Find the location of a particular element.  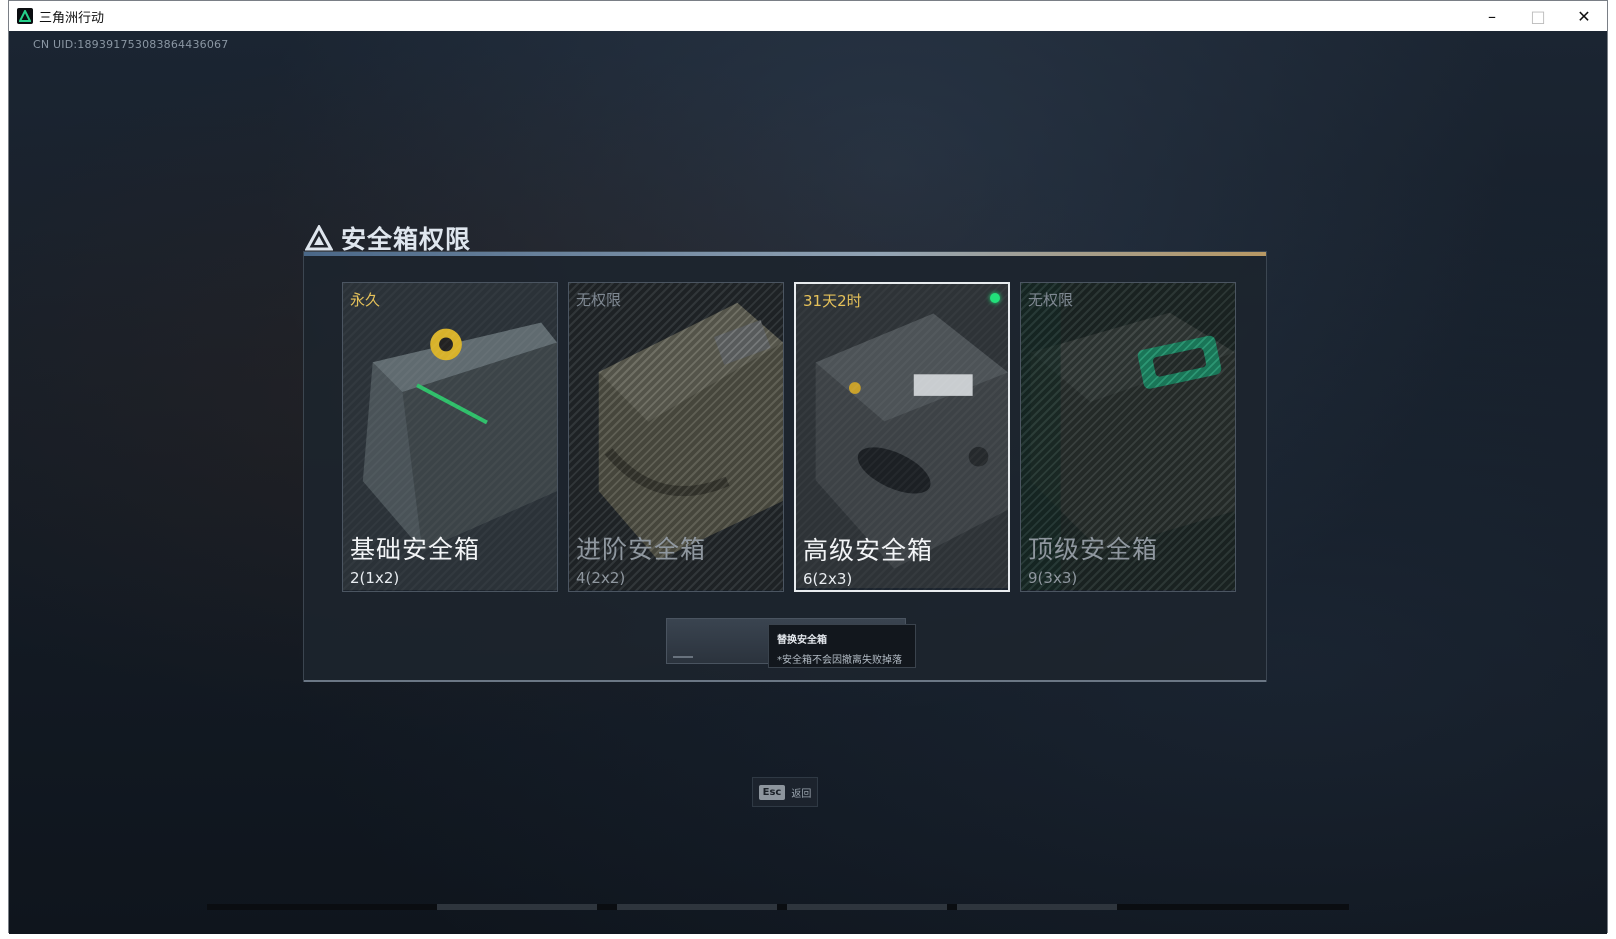

card-status: 永久 is located at coordinates (365, 300).